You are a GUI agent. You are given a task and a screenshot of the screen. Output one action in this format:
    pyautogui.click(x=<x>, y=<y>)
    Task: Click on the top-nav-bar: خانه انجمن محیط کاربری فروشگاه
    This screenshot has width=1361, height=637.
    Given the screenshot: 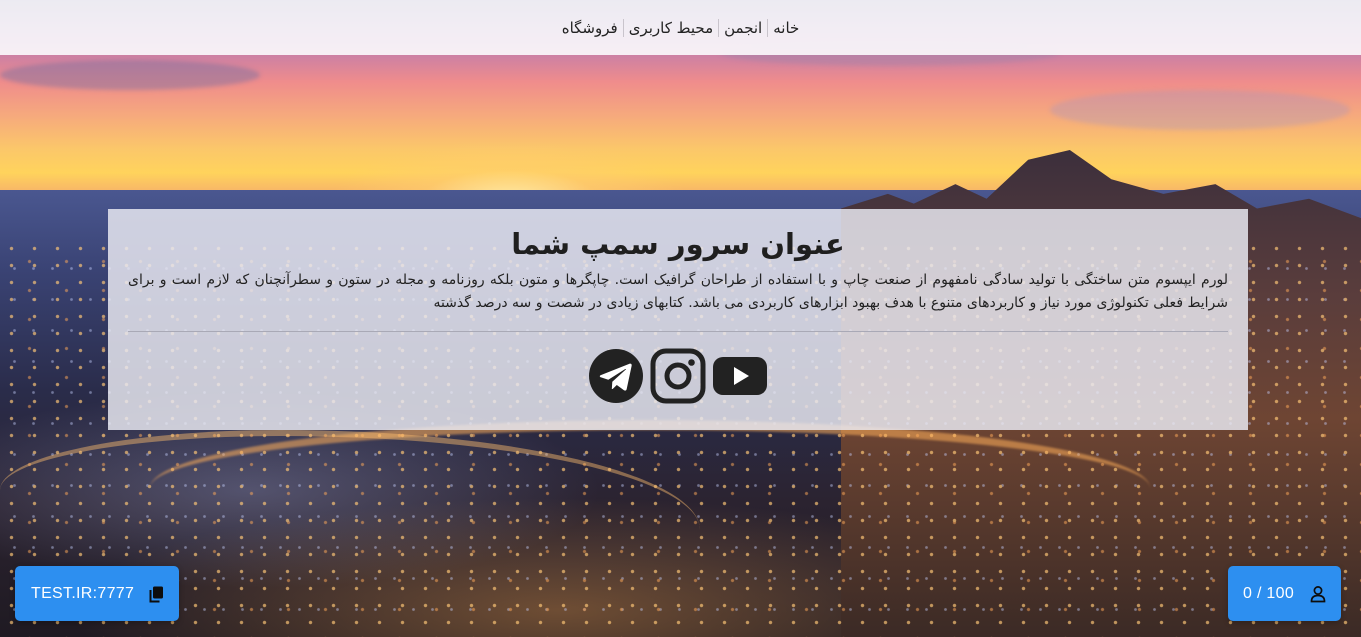 What is the action you would take?
    pyautogui.click(x=680, y=27)
    